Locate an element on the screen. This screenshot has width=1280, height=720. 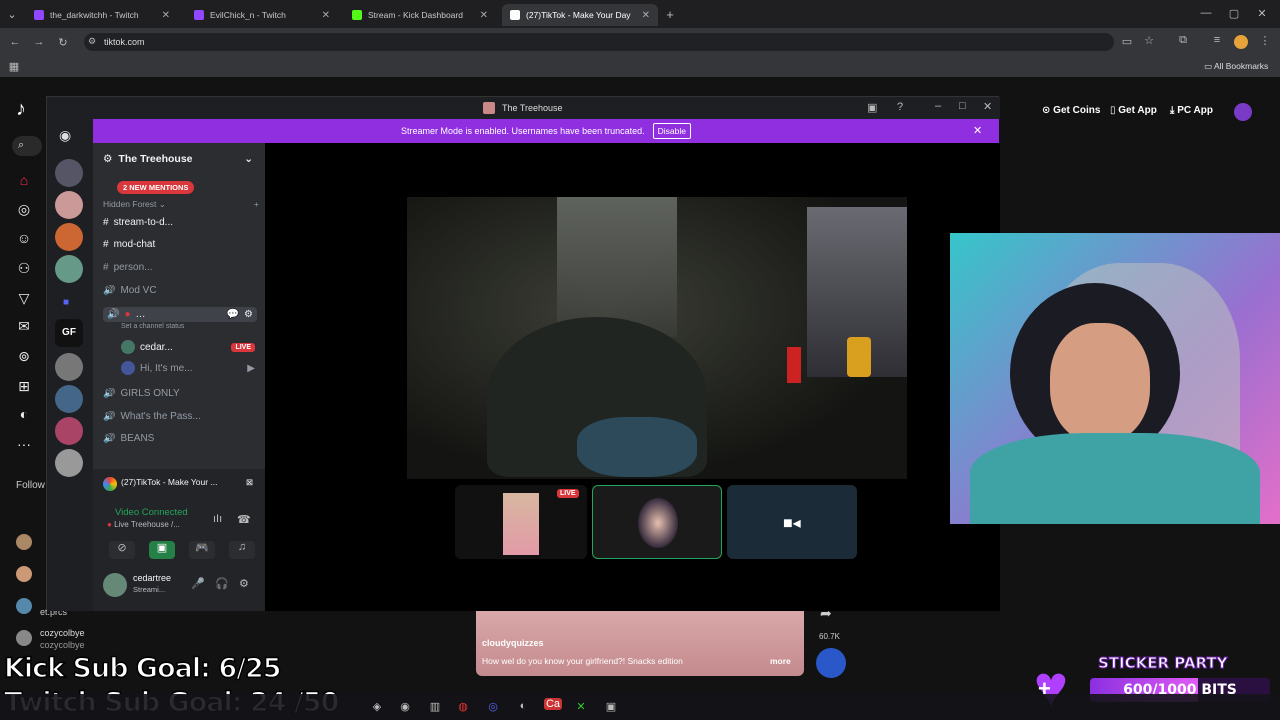
active-voice-channel: 🔊 ● … 💬 ⚙ is located at coordinates (180, 314).